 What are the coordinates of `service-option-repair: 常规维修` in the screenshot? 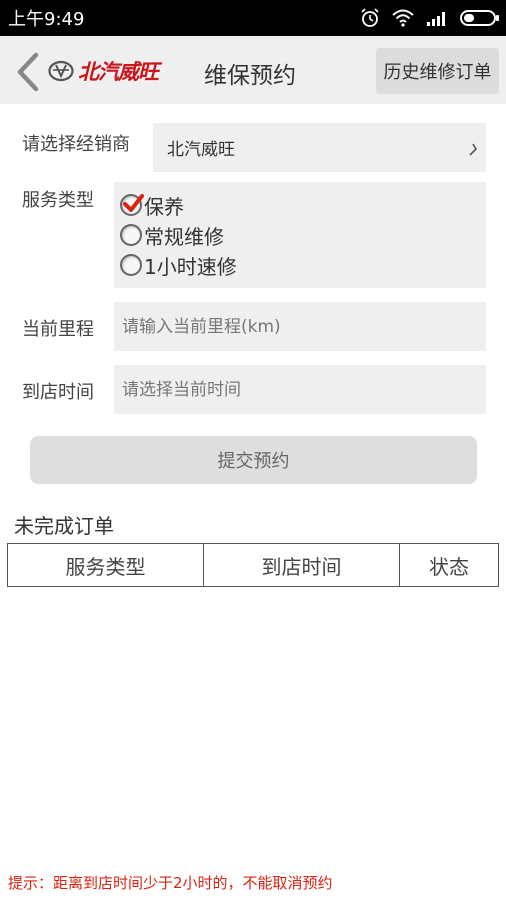 It's located at (172, 235).